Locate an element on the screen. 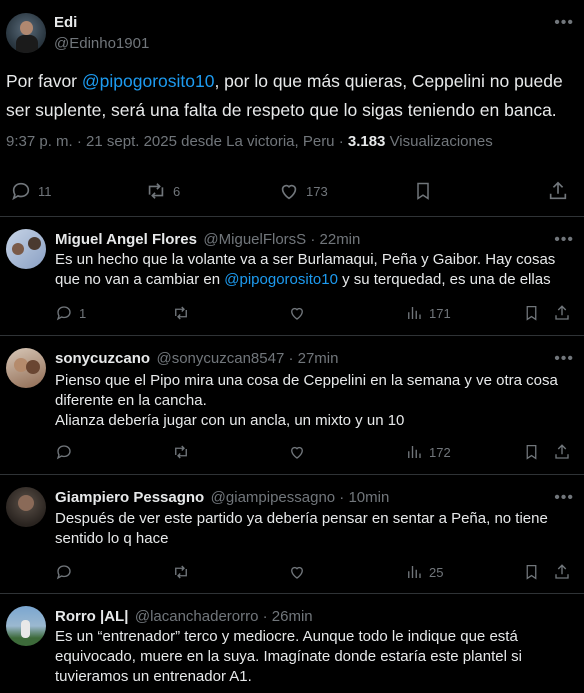 The image size is (584, 693). reply-header: Rorro |AL| @lacanchaderorro · 26min is located at coordinates (184, 617).